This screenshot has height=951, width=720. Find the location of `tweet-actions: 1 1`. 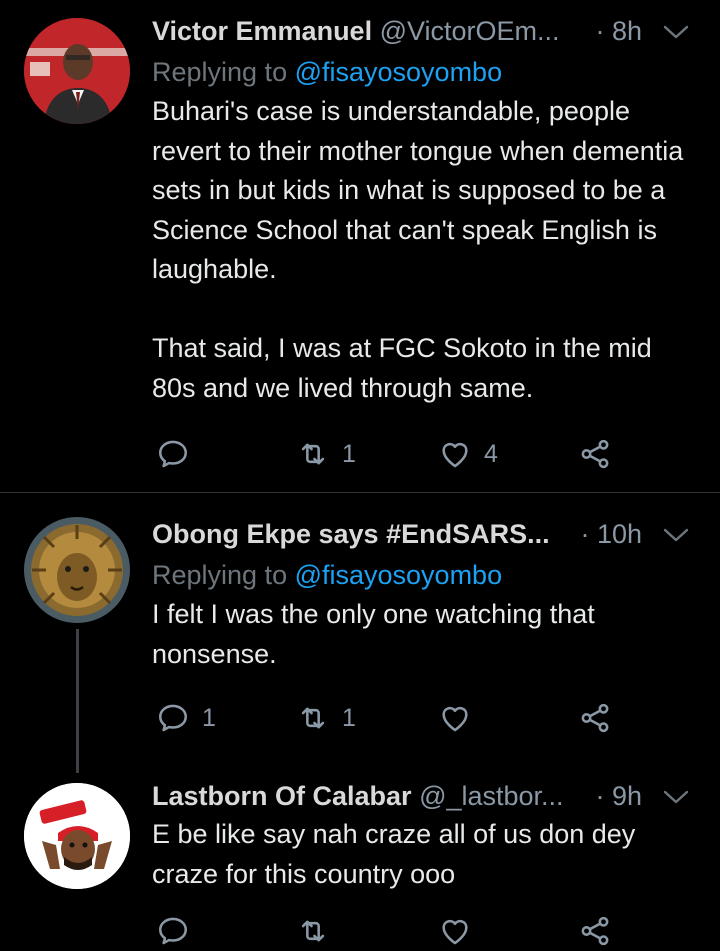

tweet-actions: 1 1 is located at coordinates (387, 718).